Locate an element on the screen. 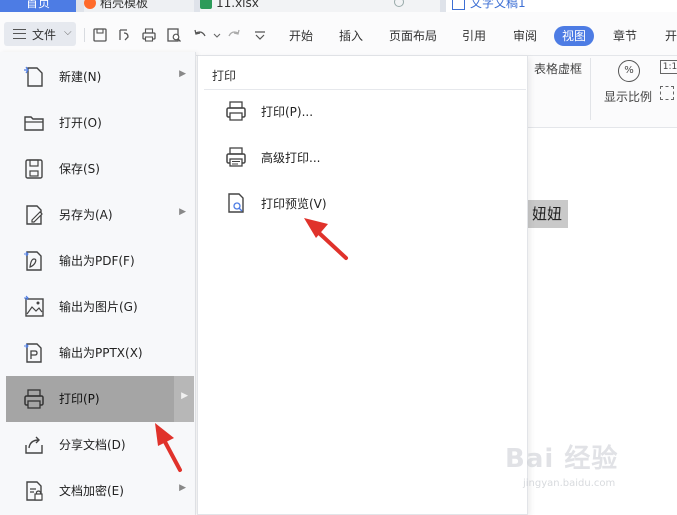 Image resolution: width=677 pixels, height=515 pixels. chevron-down-icon: ⌵ is located at coordinates (68, 32).